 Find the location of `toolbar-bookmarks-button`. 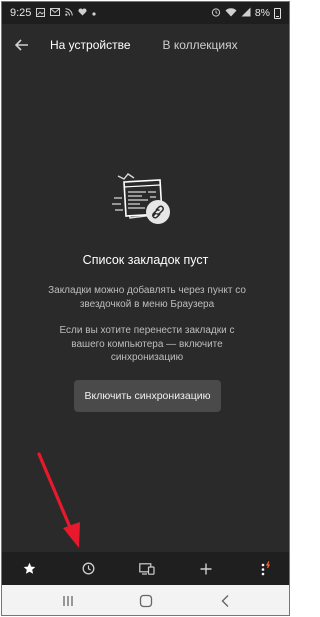

toolbar-bookmarks-button is located at coordinates (29, 568).